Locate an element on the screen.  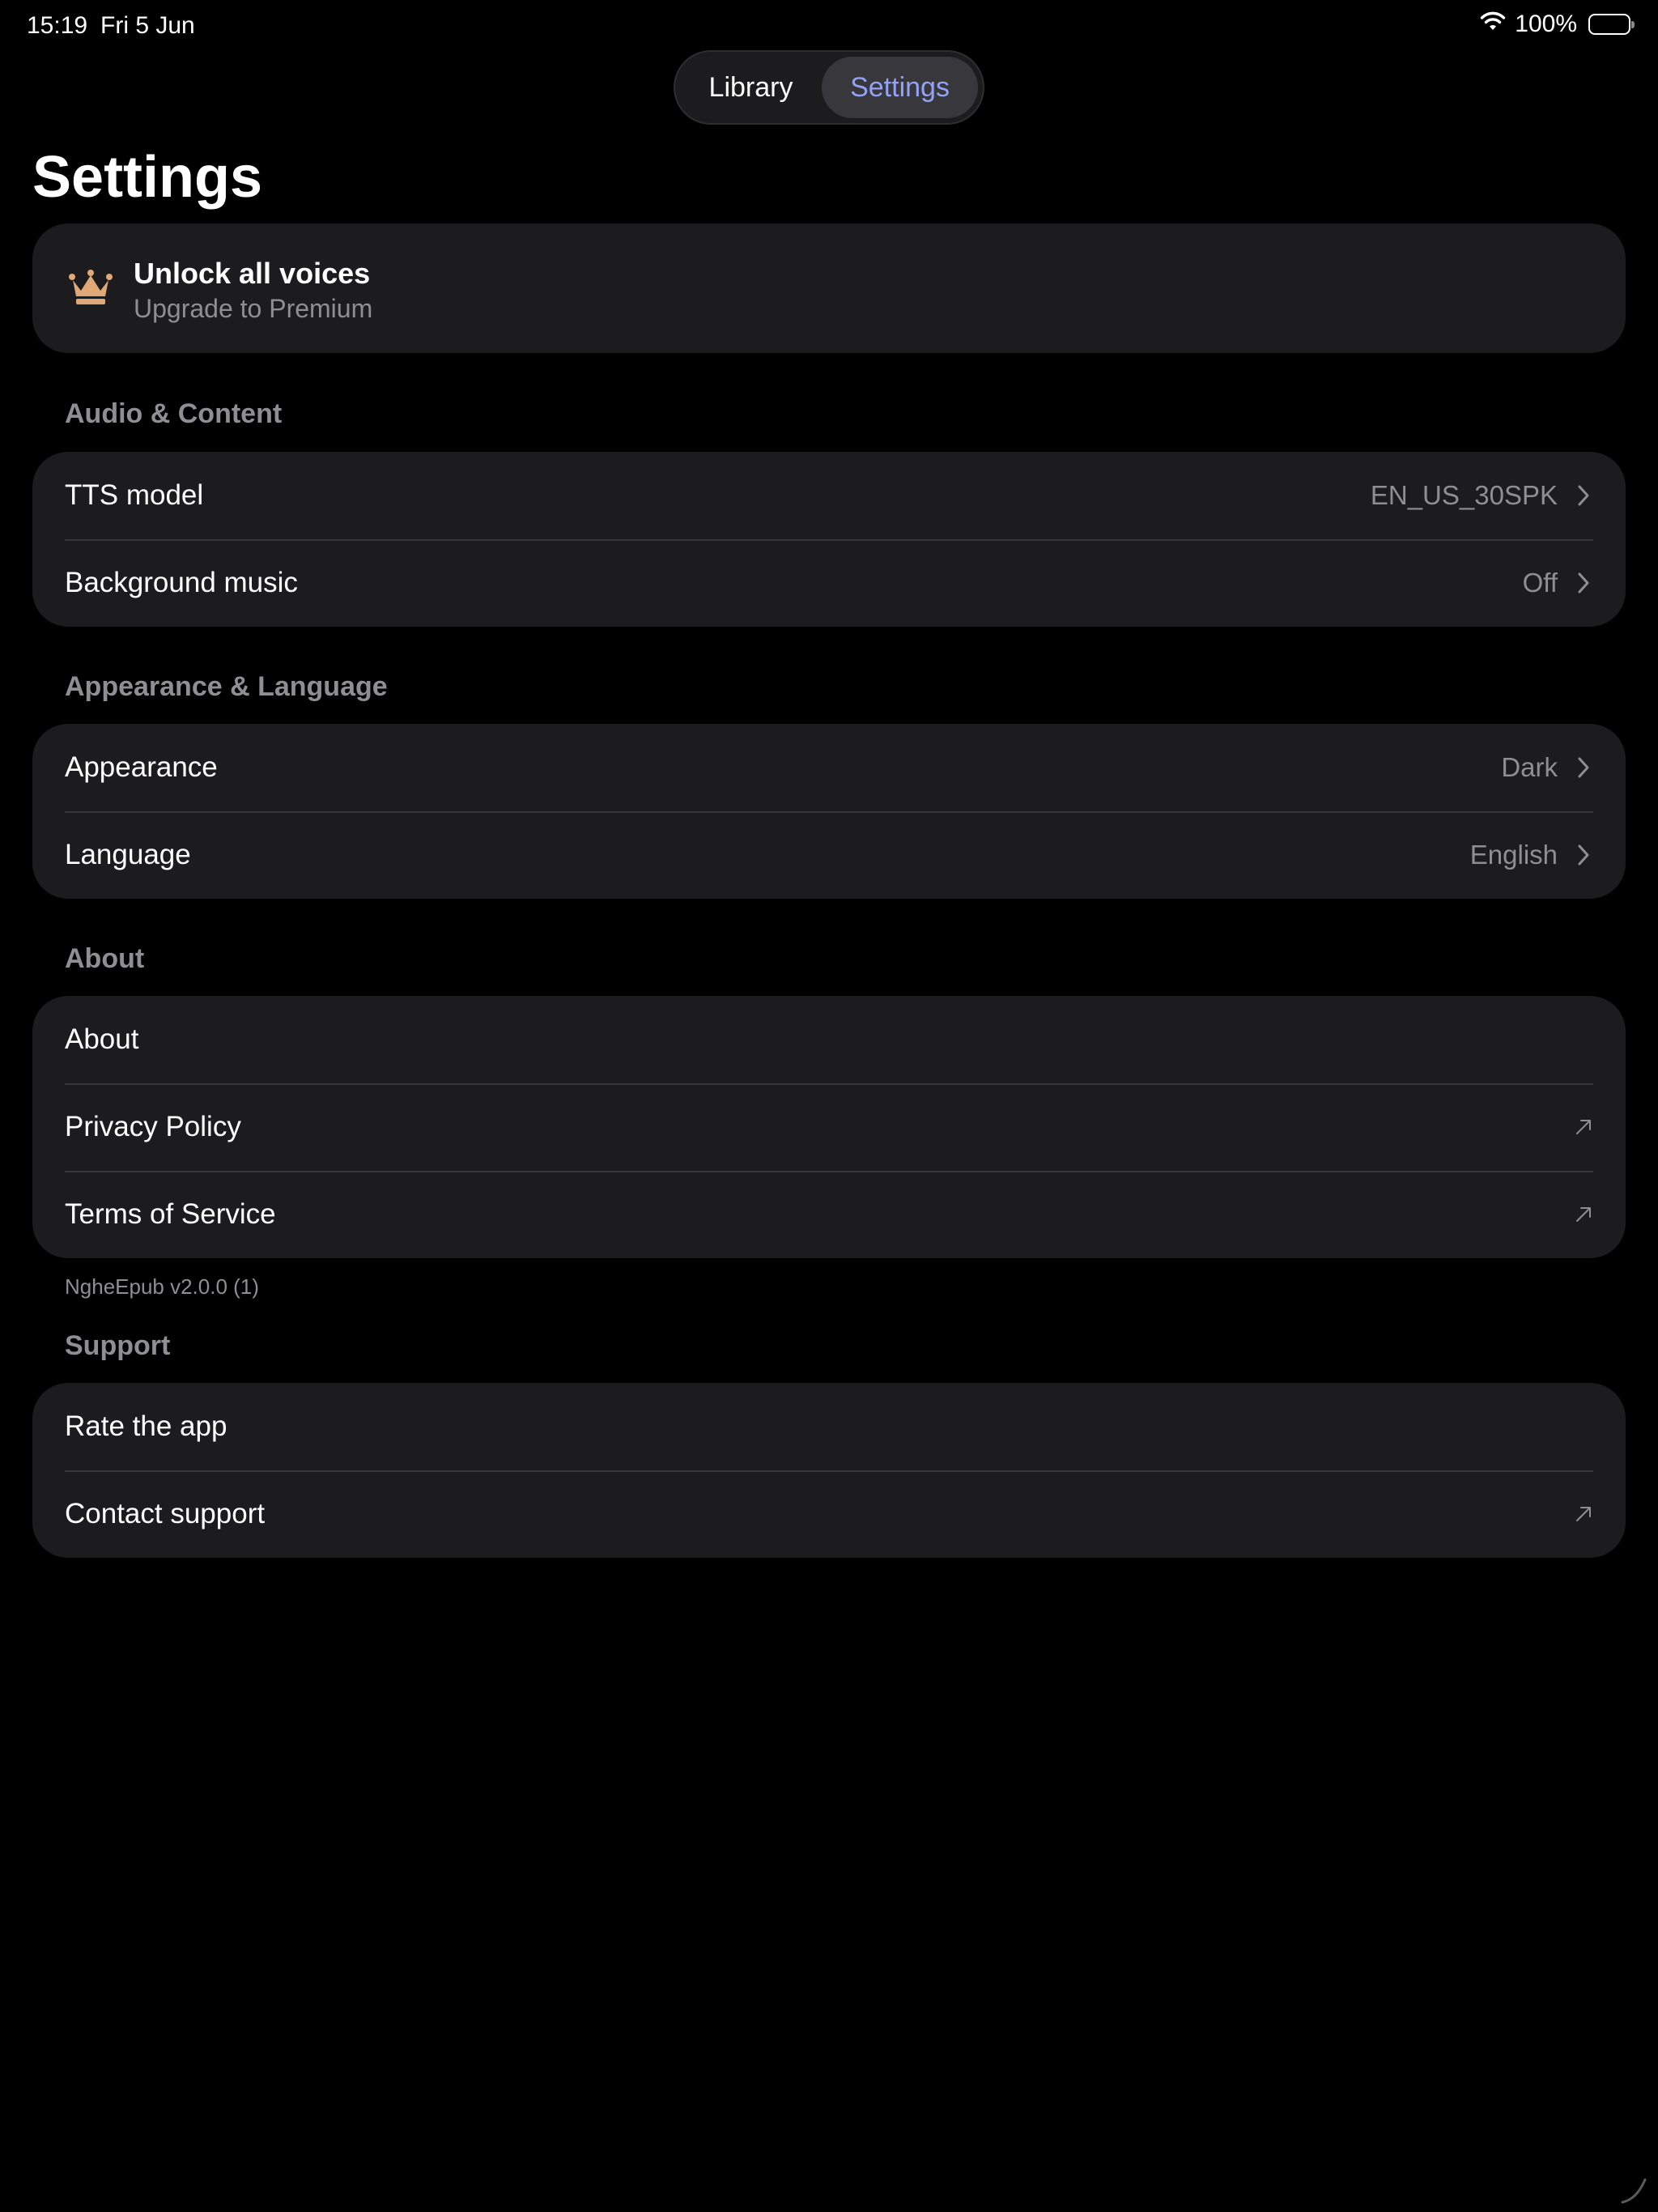
row-tts-model: TTS model EN_US_30SPK is located at coordinates (829, 496).